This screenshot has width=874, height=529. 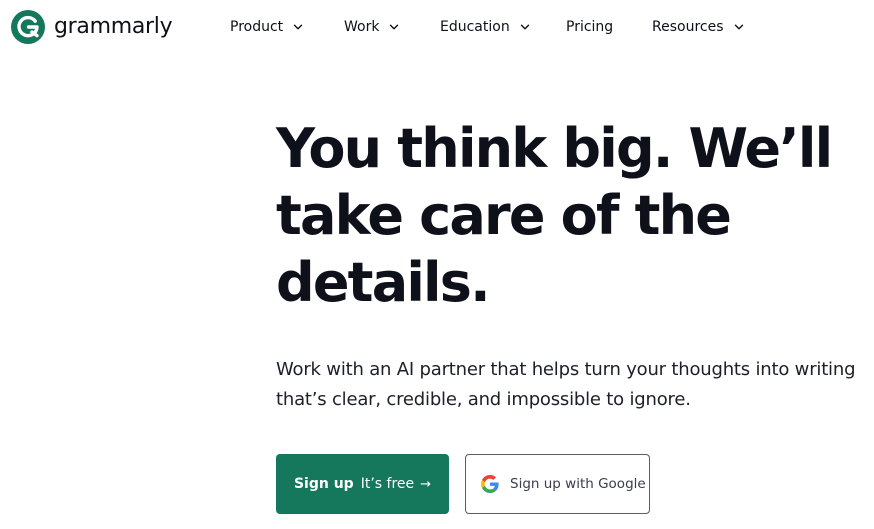 What do you see at coordinates (113, 26) in the screenshot?
I see `brand-name: grammarly` at bounding box center [113, 26].